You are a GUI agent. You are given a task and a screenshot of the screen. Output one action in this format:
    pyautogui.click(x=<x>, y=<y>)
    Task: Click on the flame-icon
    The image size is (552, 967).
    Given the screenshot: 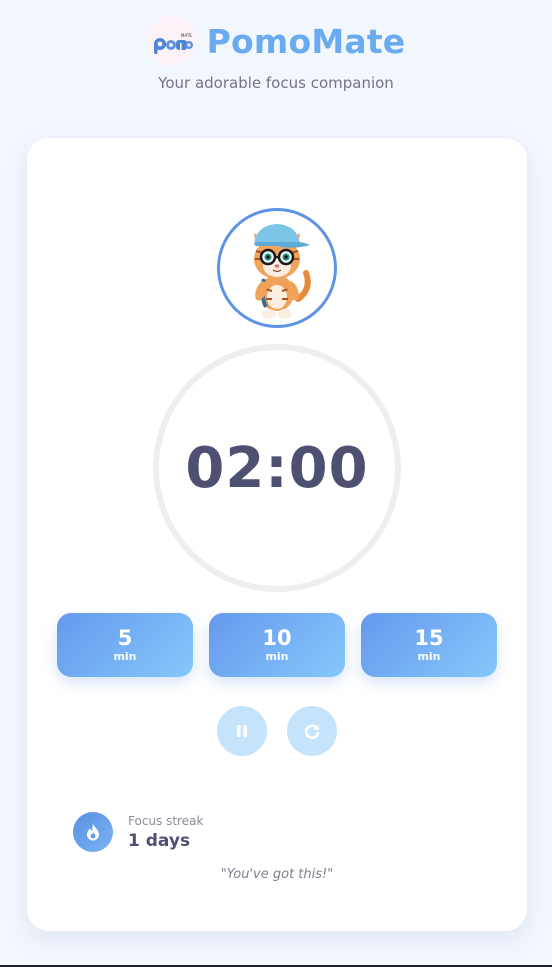 What is the action you would take?
    pyautogui.click(x=93, y=832)
    